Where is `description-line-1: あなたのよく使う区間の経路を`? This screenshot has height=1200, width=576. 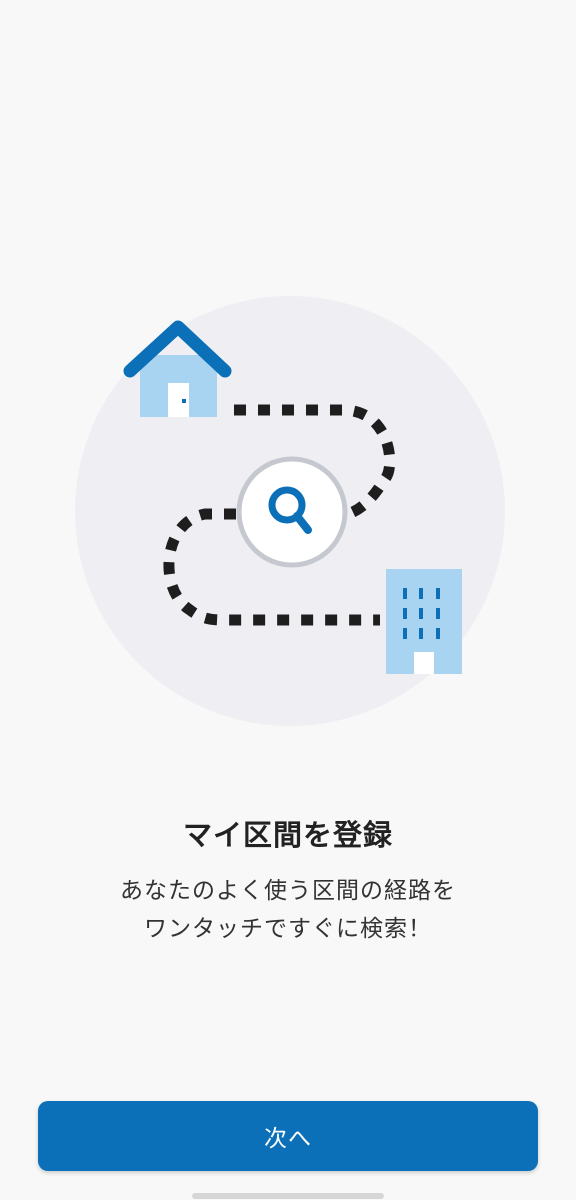 description-line-1: あなたのよく使う区間の経路を is located at coordinates (288, 891).